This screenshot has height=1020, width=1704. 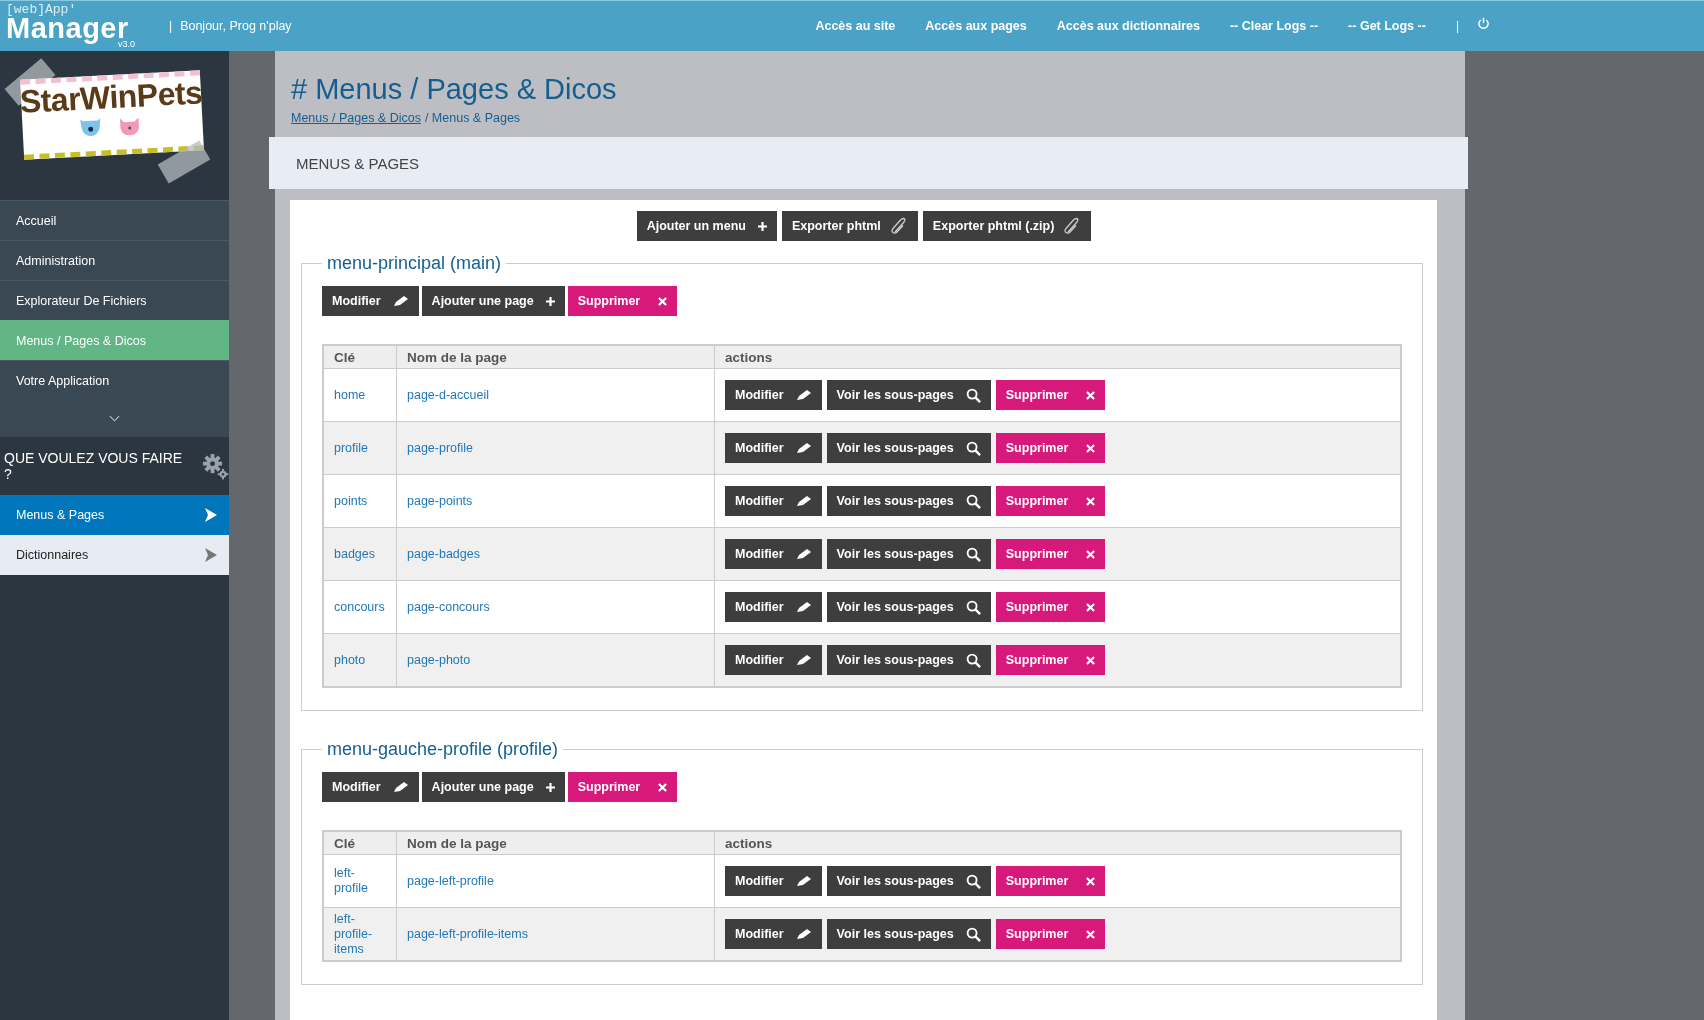 What do you see at coordinates (360, 501) in the screenshot?
I see `key-cell: points` at bounding box center [360, 501].